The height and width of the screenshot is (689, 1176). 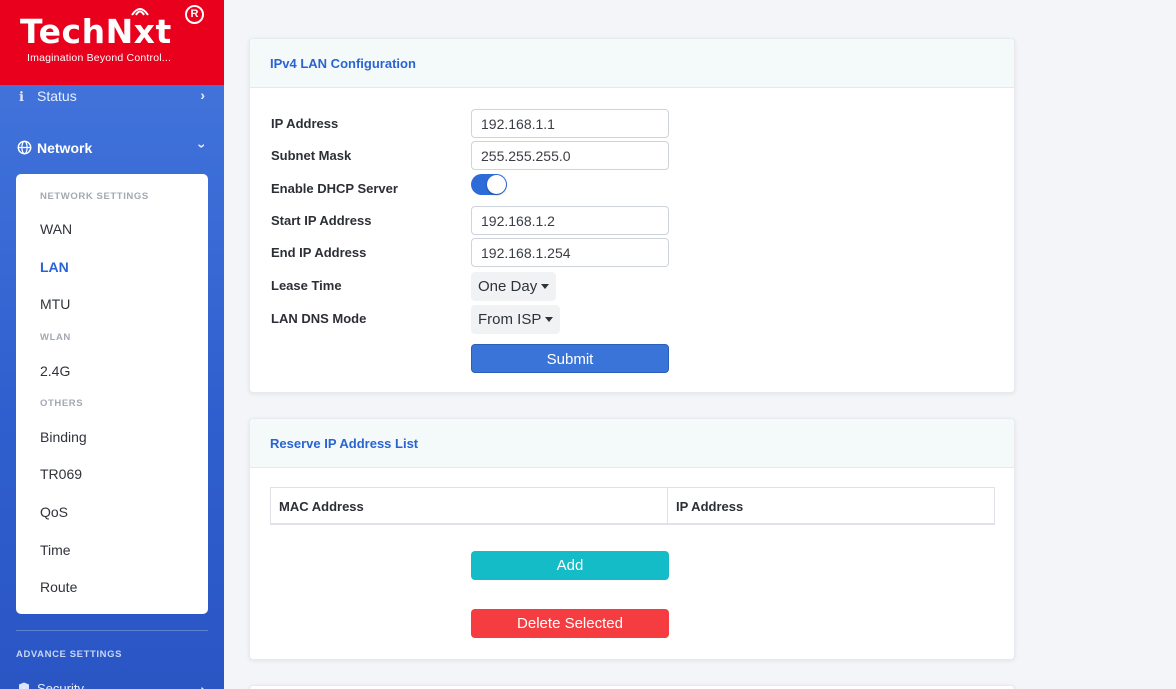 I want to click on submenu-item-qos: QoS, so click(x=54, y=512).